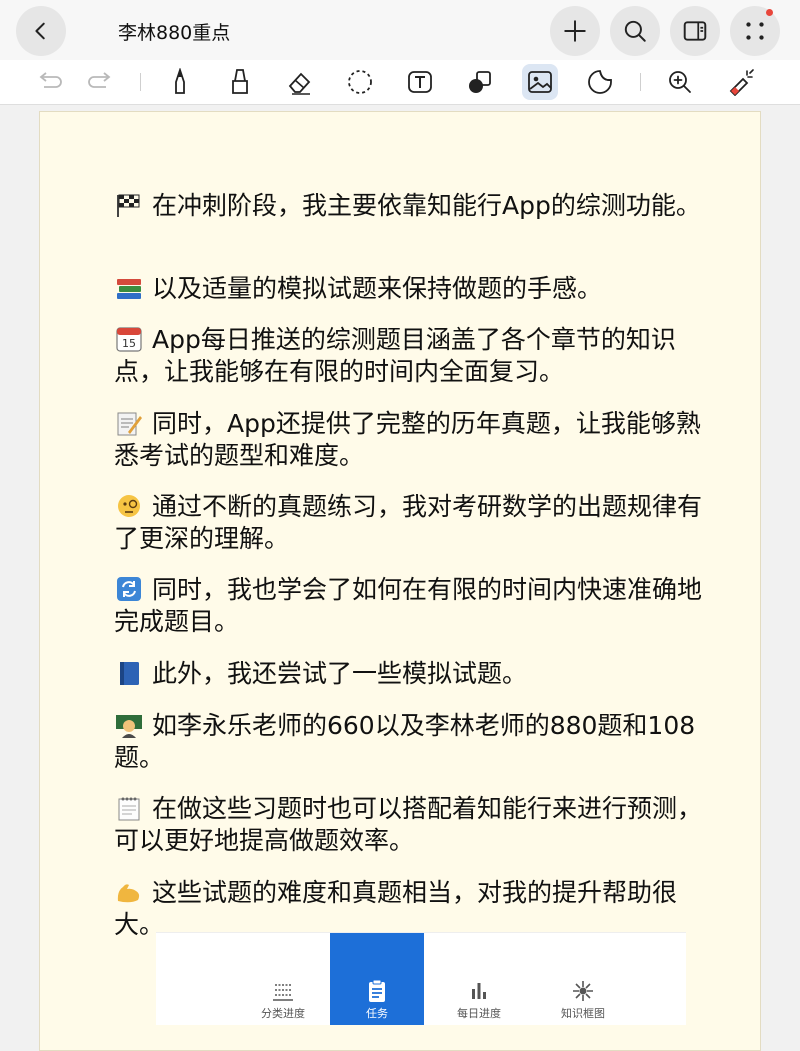 The image size is (800, 1051). I want to click on image-tool, so click(540, 82).